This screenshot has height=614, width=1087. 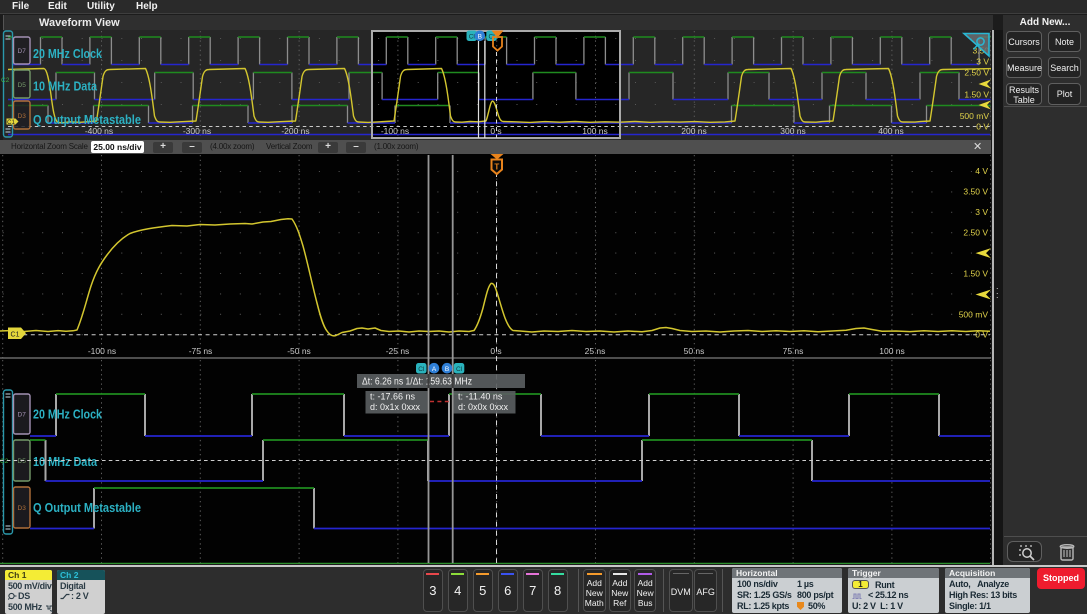 What do you see at coordinates (793, 351) in the screenshot?
I see `svg-text: 75 ns` at bounding box center [793, 351].